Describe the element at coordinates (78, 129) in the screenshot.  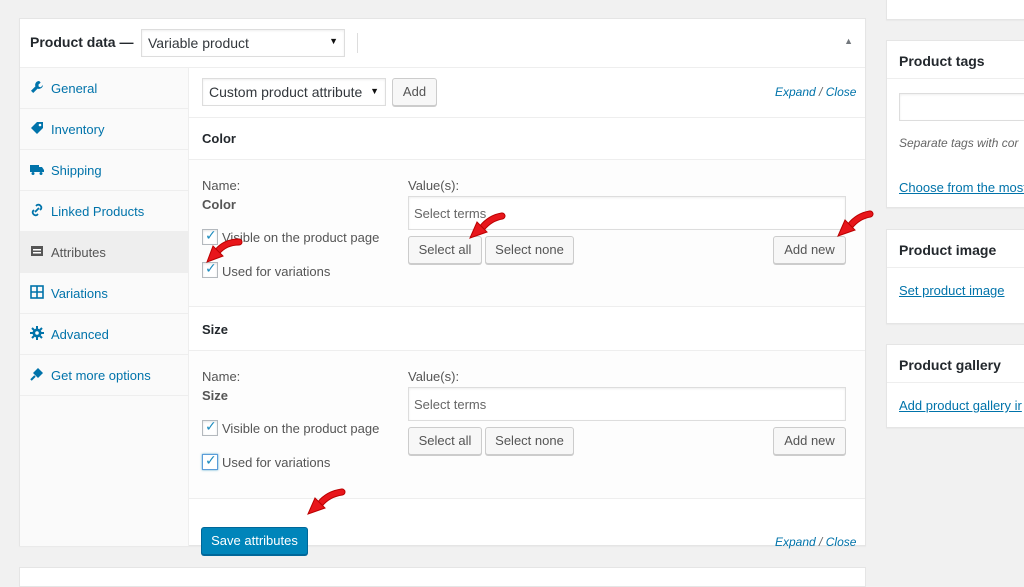
I see `tab-label: Inventory` at that location.